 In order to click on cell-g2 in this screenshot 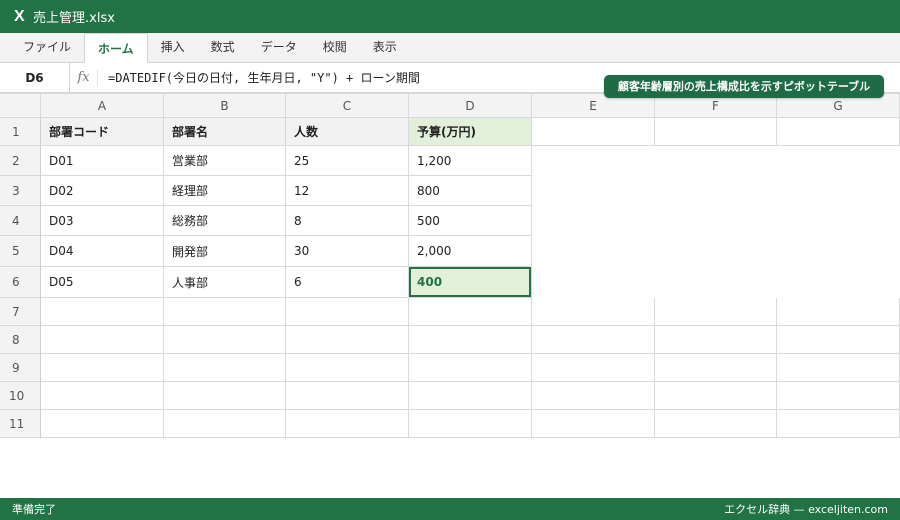, I will do `click(838, 161)`.